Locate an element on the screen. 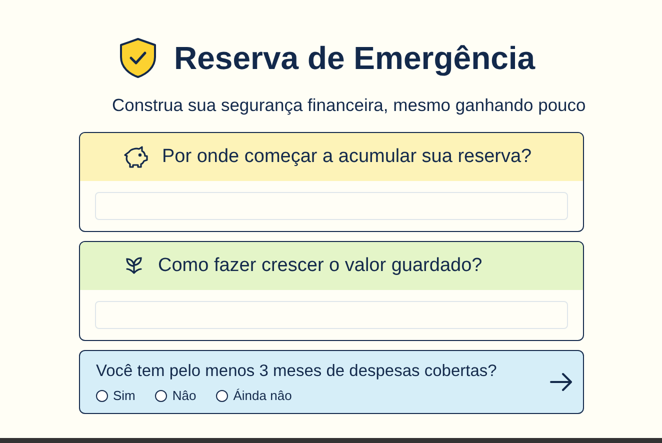  radio-option: Sim is located at coordinates (116, 396).